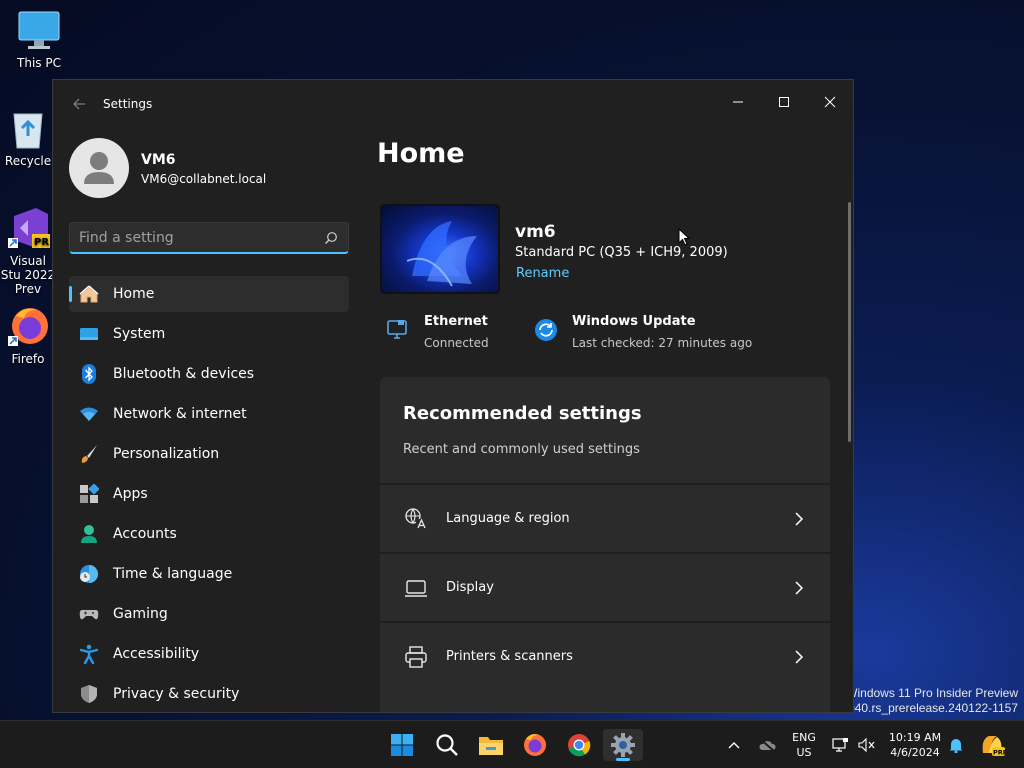 This screenshot has height=768, width=1024. What do you see at coordinates (623, 759) in the screenshot?
I see `active-app-indicator` at bounding box center [623, 759].